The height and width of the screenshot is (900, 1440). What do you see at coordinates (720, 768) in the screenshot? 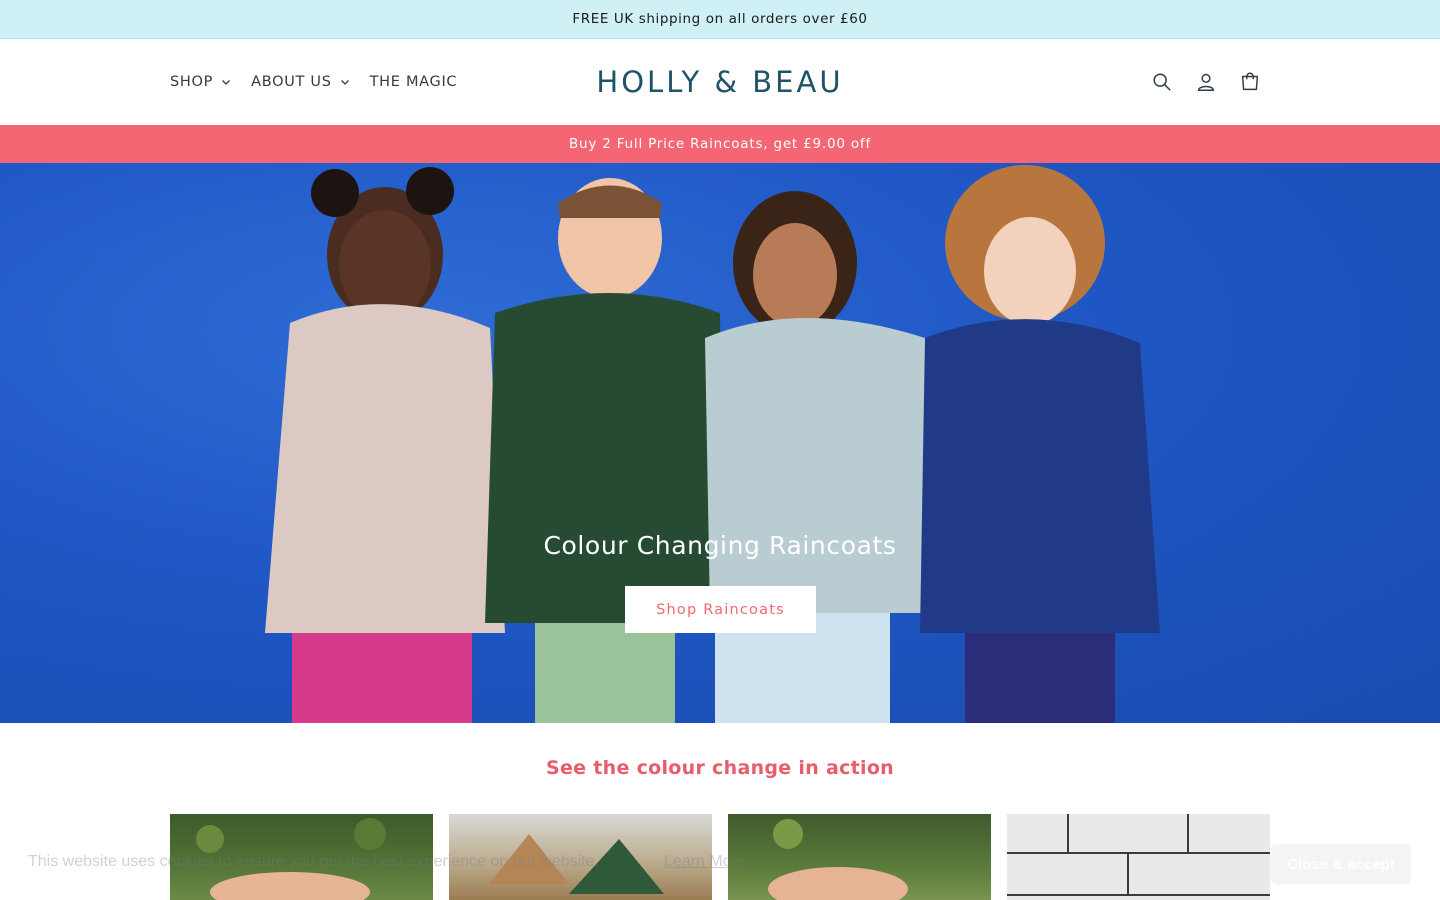
I see `section-title: See the colour change in action` at bounding box center [720, 768].